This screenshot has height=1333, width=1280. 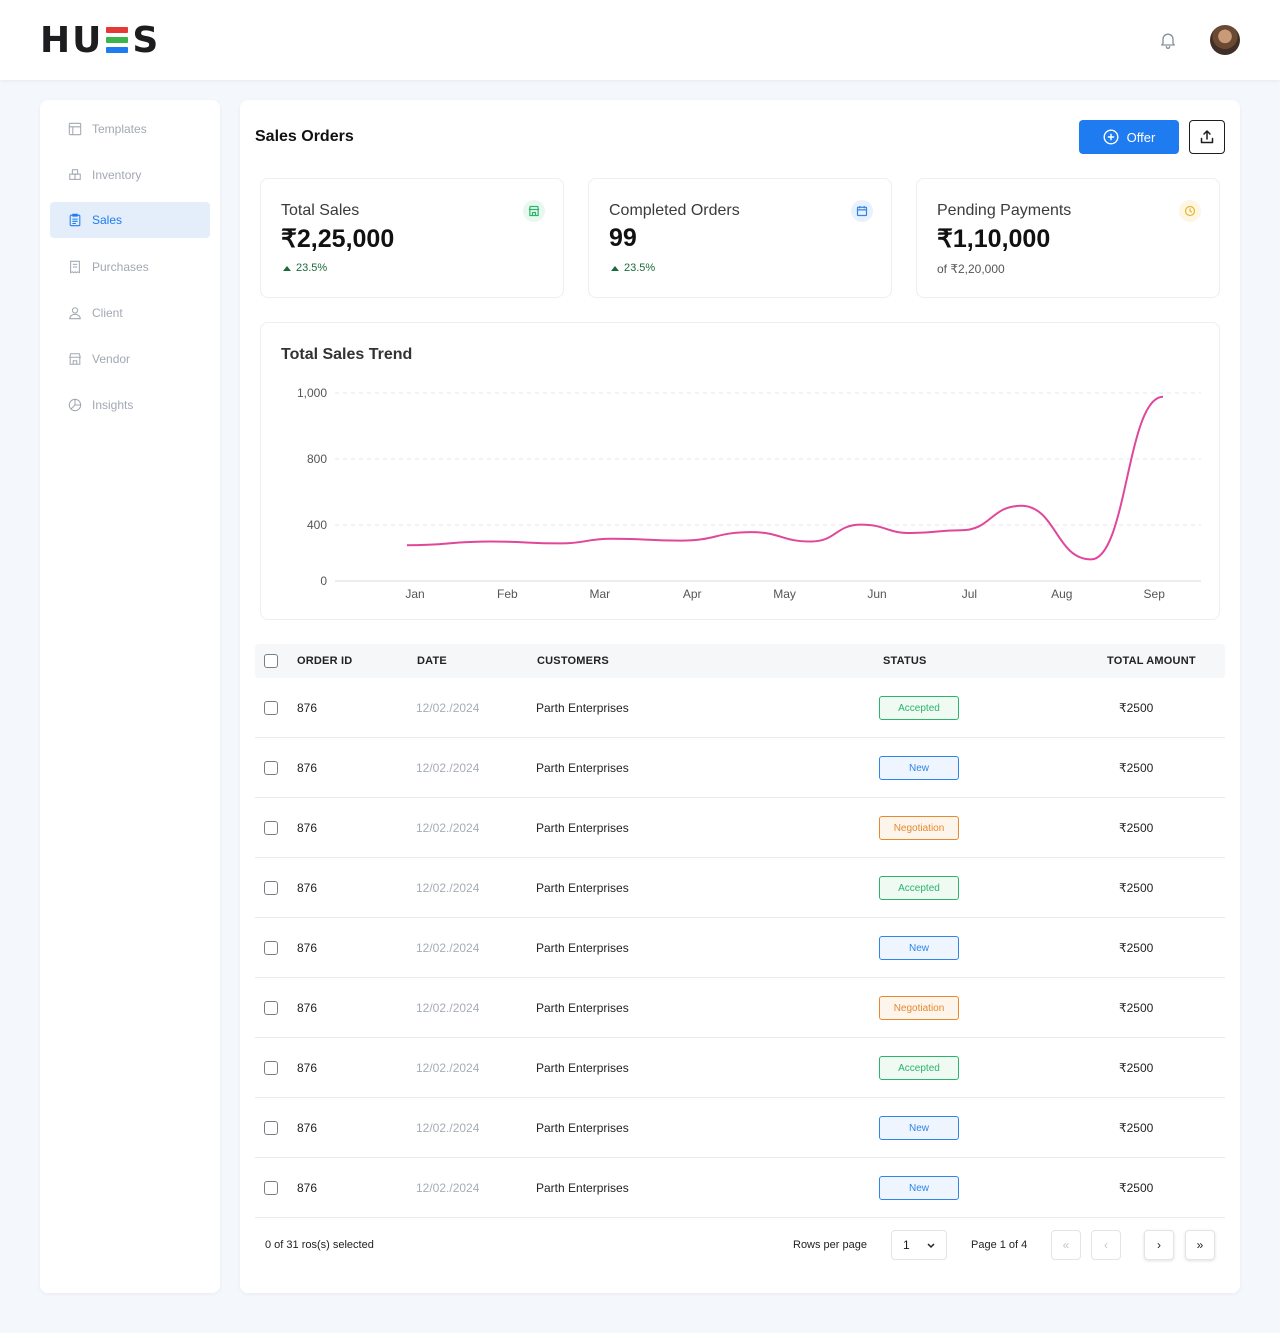 I want to click on x-tick-label: Jun, so click(x=876, y=594).